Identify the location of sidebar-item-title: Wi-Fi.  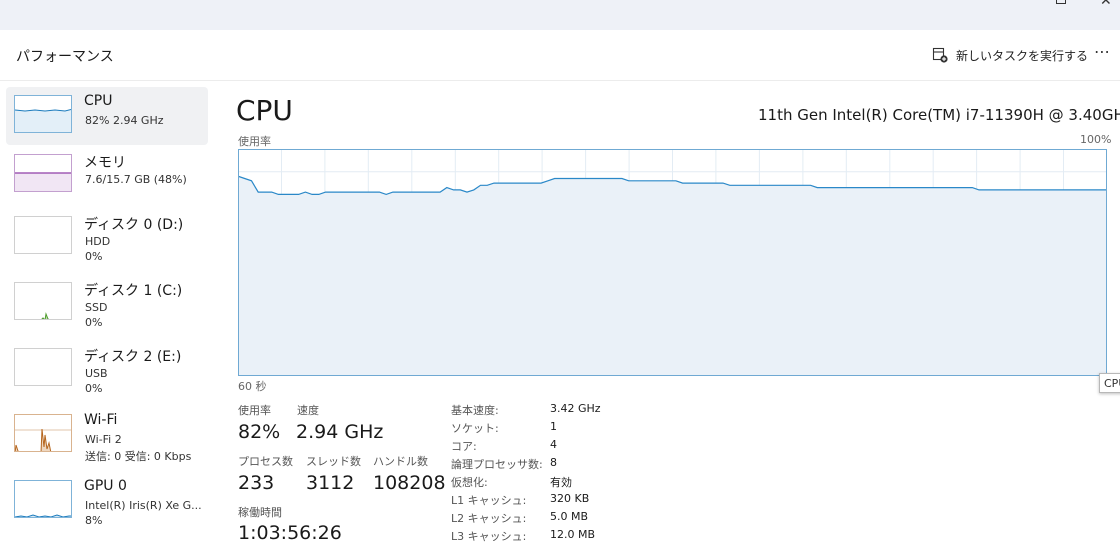
(101, 420).